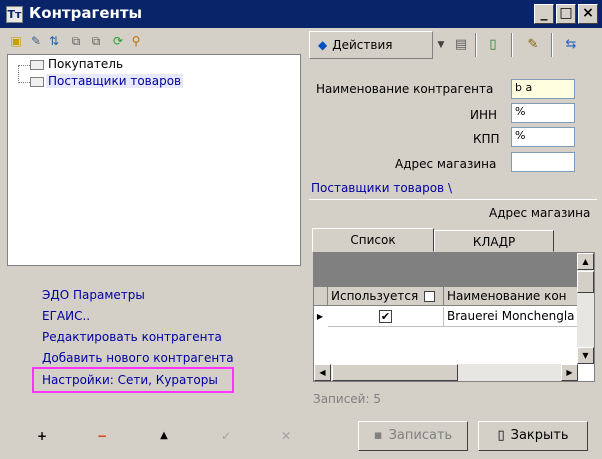  I want to click on header-checkbox, so click(430, 296).